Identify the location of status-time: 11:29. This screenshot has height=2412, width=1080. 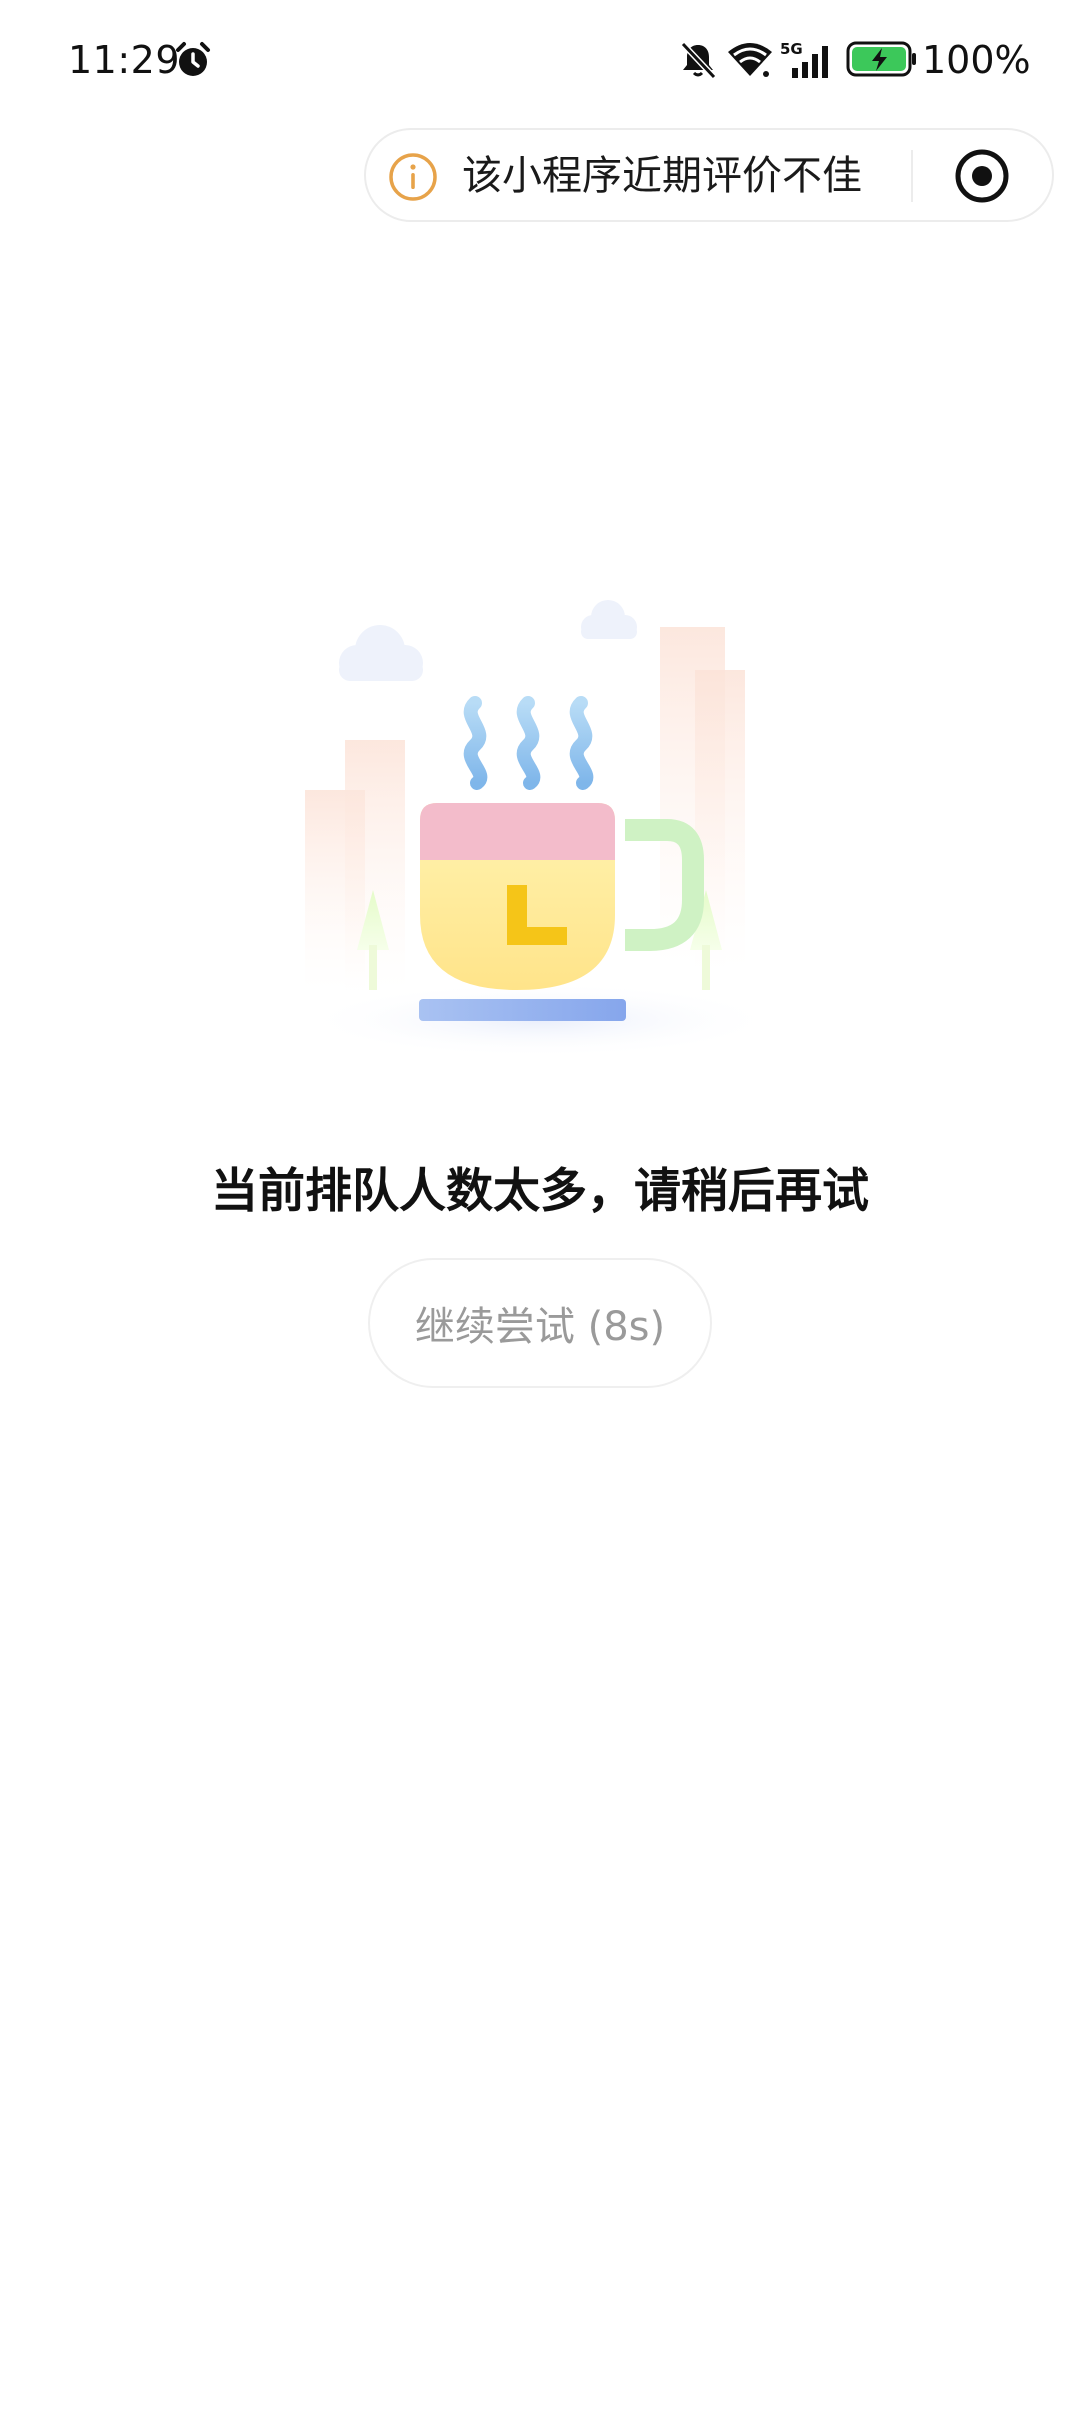
(124, 60).